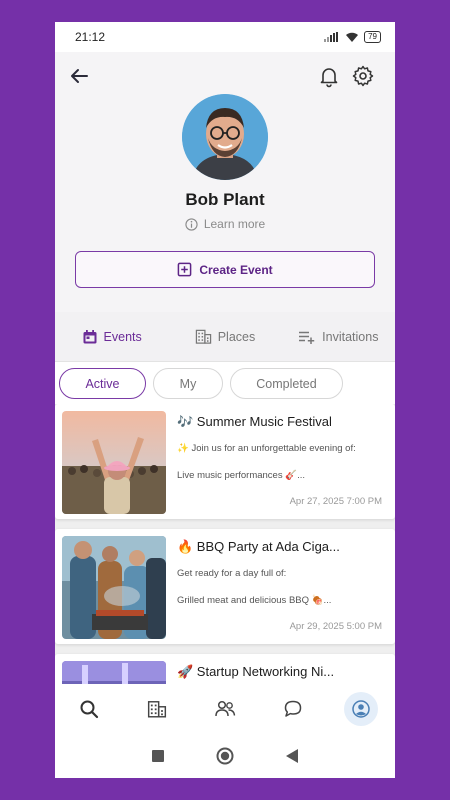  What do you see at coordinates (329, 76) in the screenshot?
I see `bell-icon` at bounding box center [329, 76].